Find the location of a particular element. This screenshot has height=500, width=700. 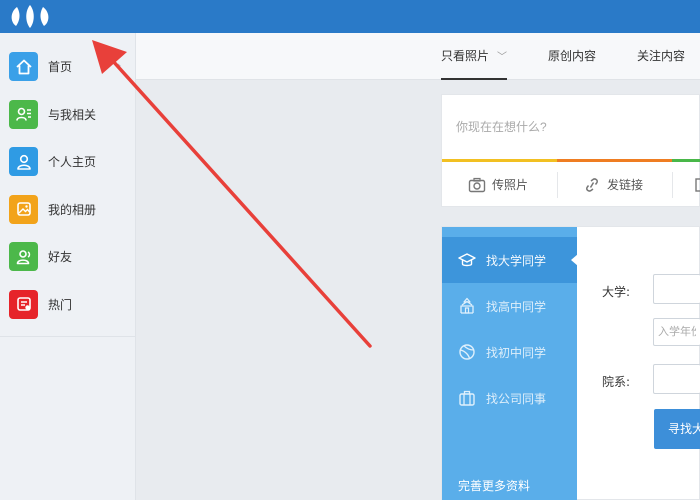

finder-item-label: 找高中同学 is located at coordinates (516, 306).